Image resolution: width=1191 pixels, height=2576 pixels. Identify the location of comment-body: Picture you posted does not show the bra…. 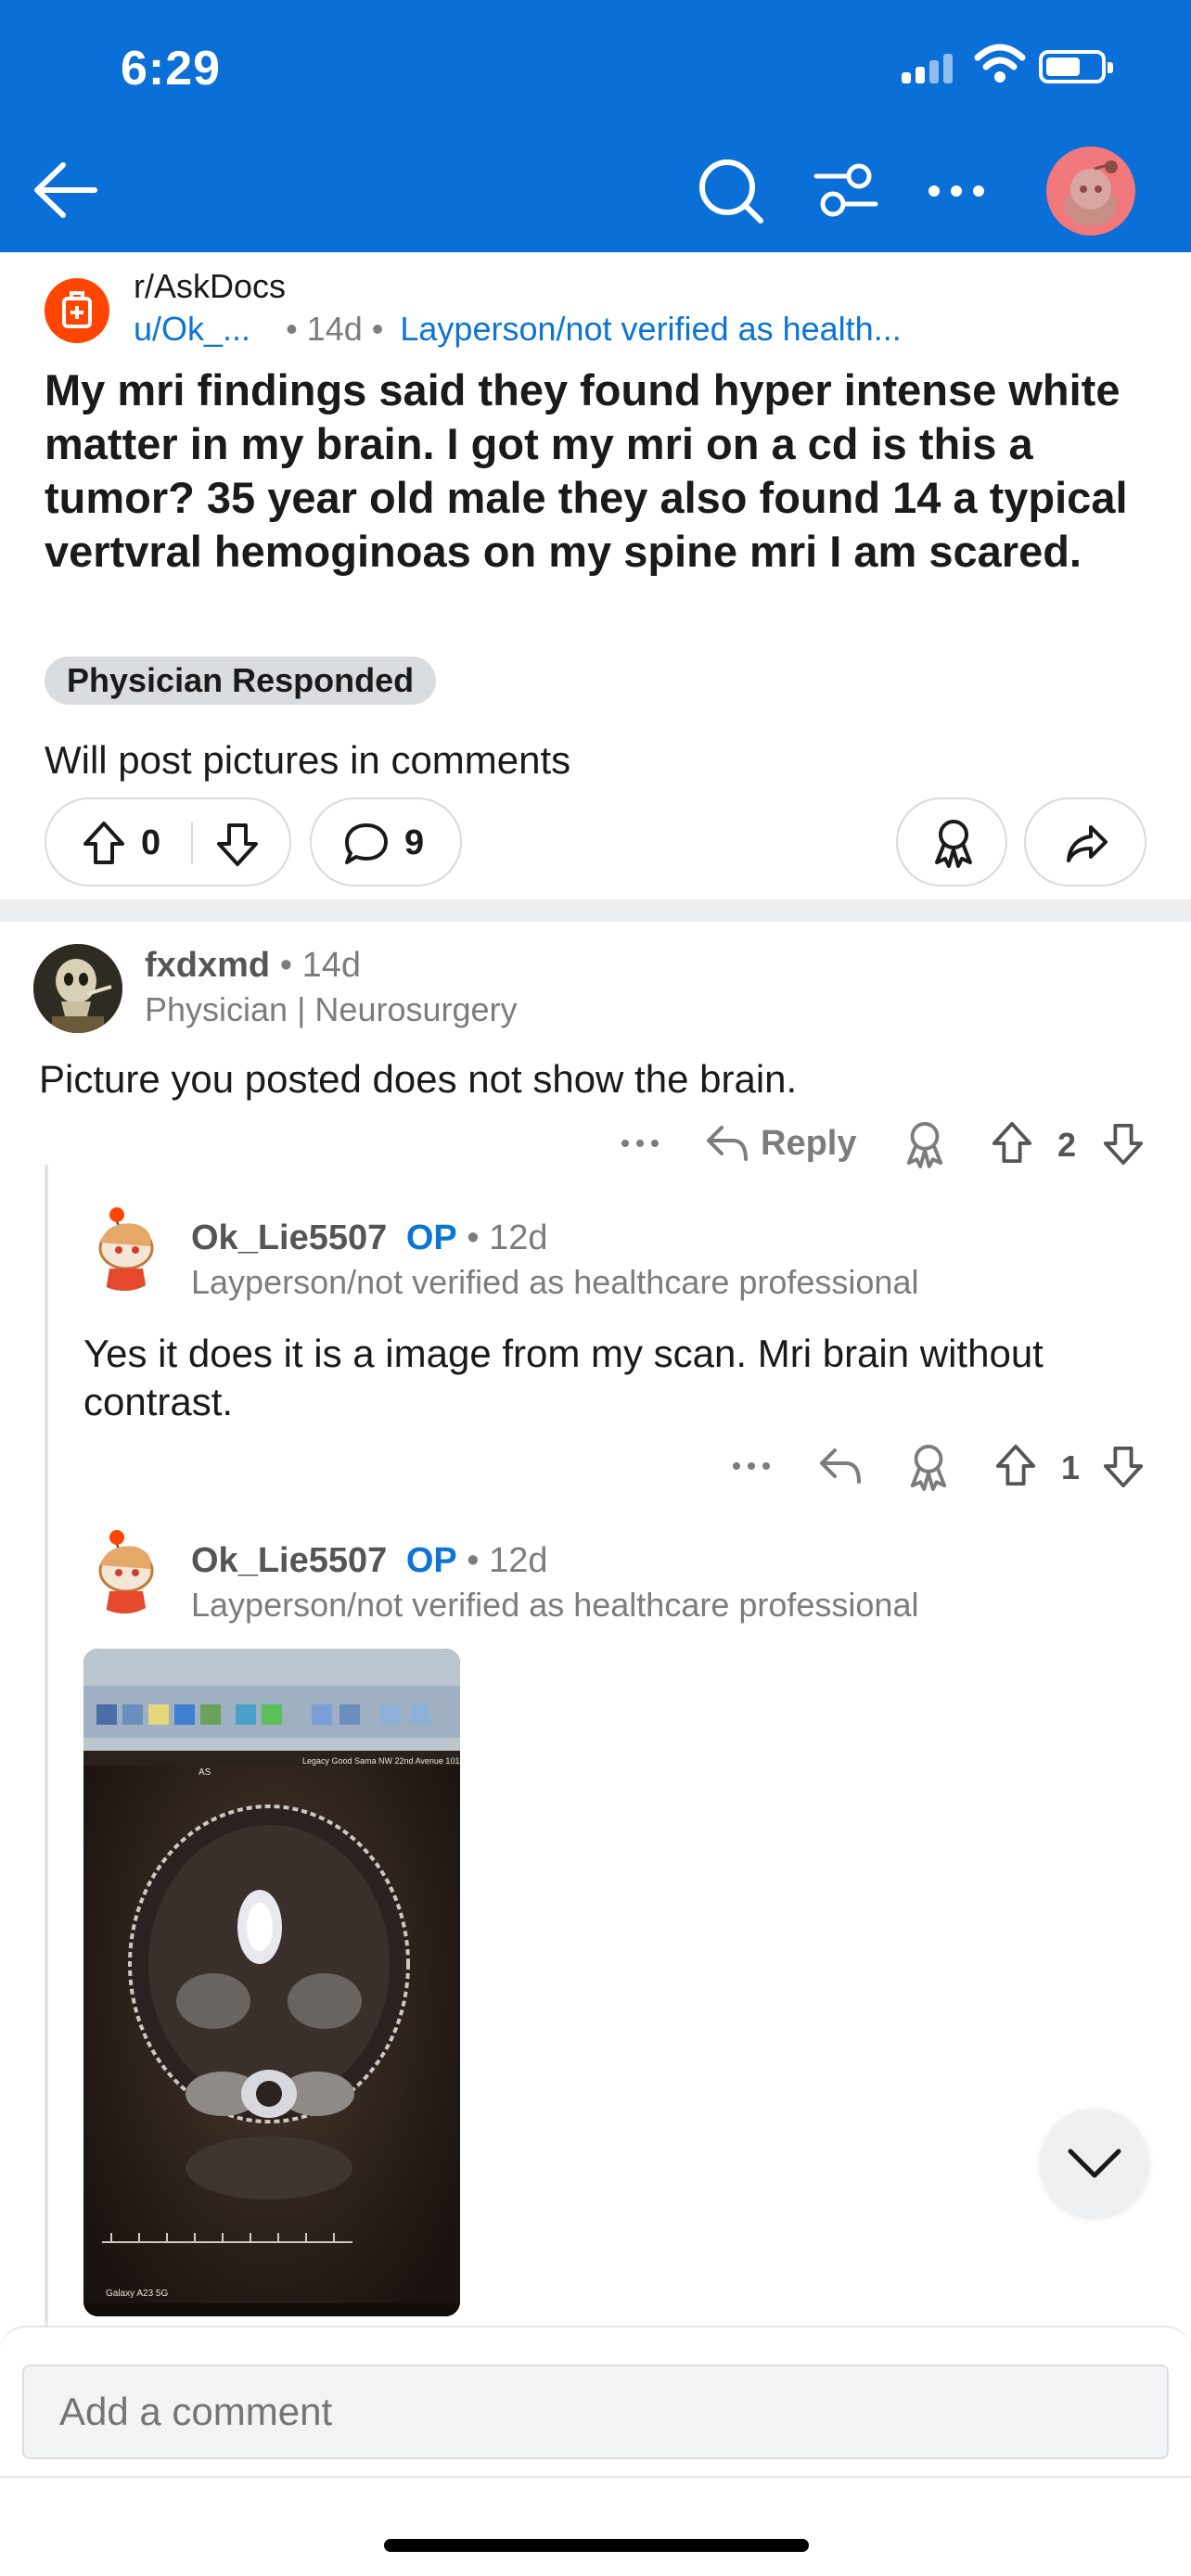
(418, 1079).